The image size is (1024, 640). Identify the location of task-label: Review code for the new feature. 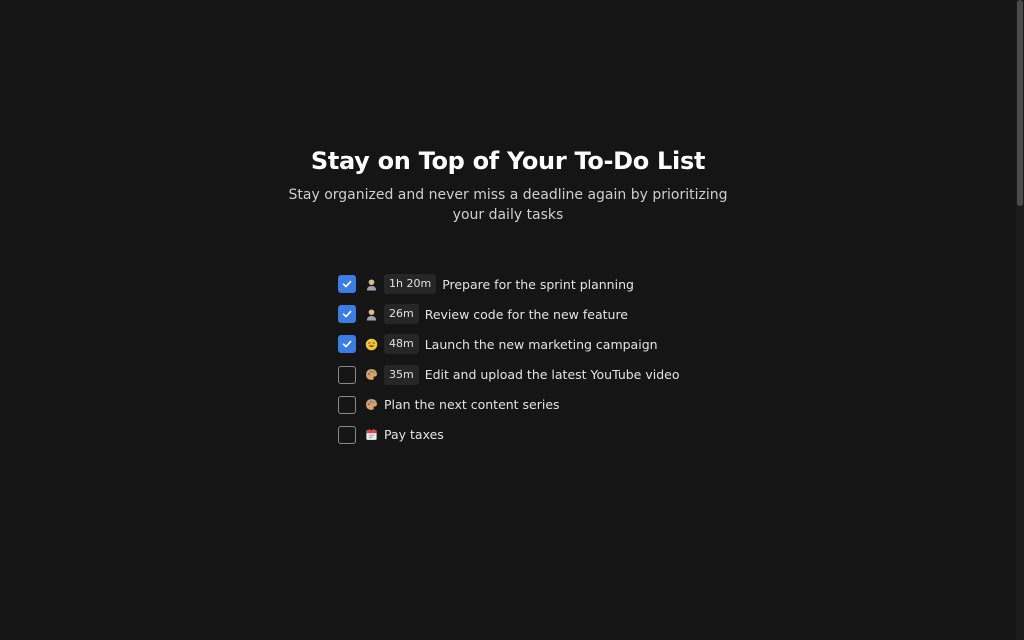
(526, 314).